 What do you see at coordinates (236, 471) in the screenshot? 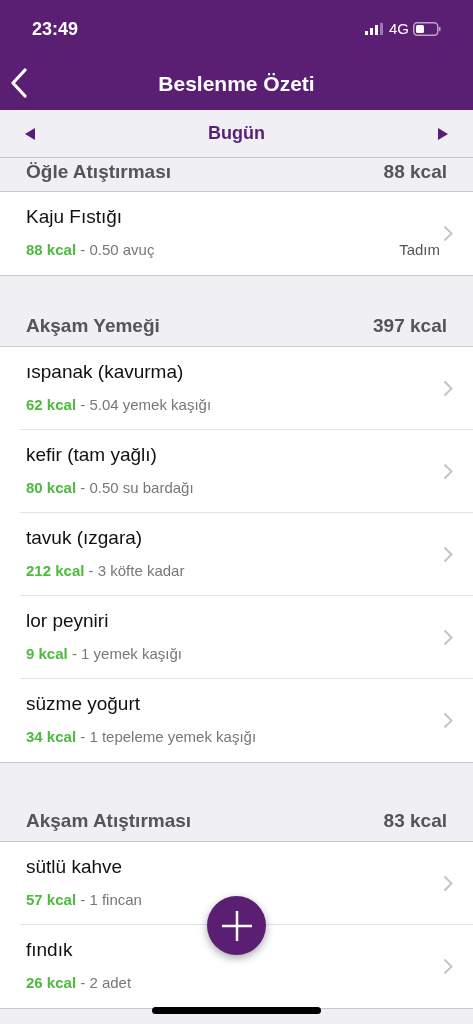
I see `food-item: kefir (tam yağlı) 80 kcal - 0.50 su bardağı` at bounding box center [236, 471].